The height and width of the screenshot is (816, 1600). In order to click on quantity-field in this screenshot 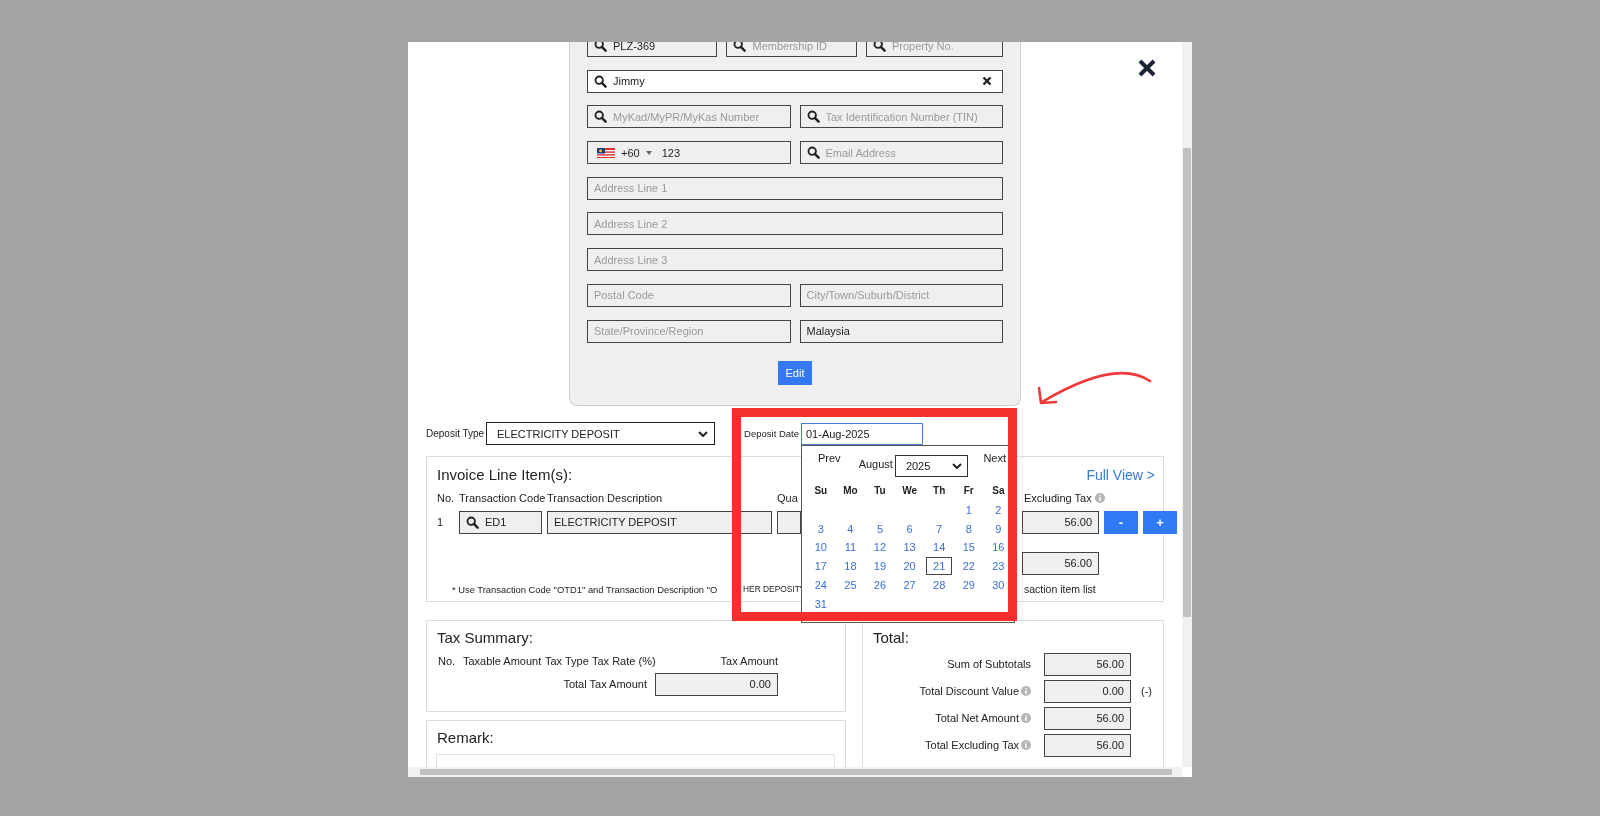, I will do `click(789, 522)`.